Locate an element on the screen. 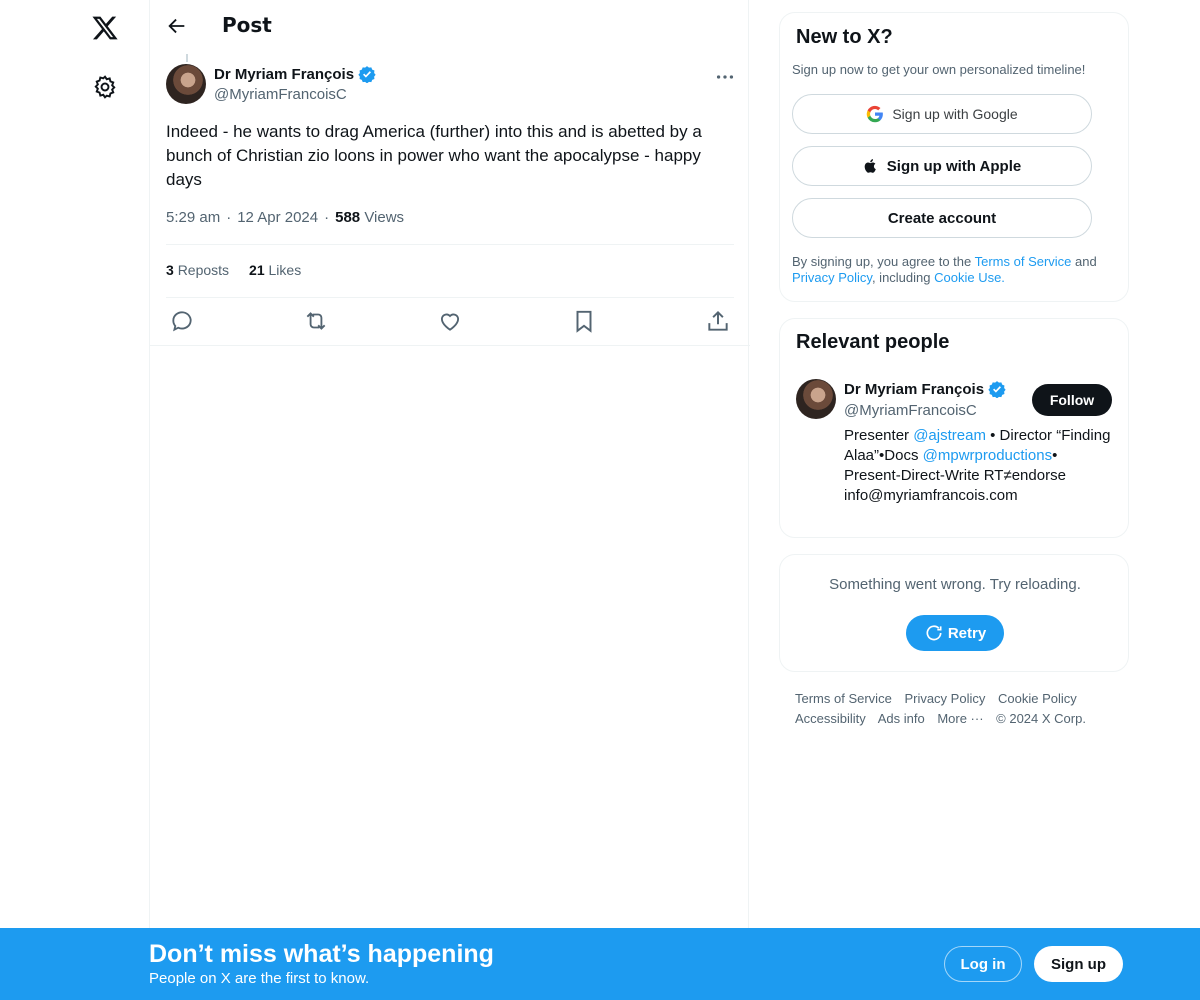 The image size is (1200, 1000). login-button: Log in is located at coordinates (983, 964).